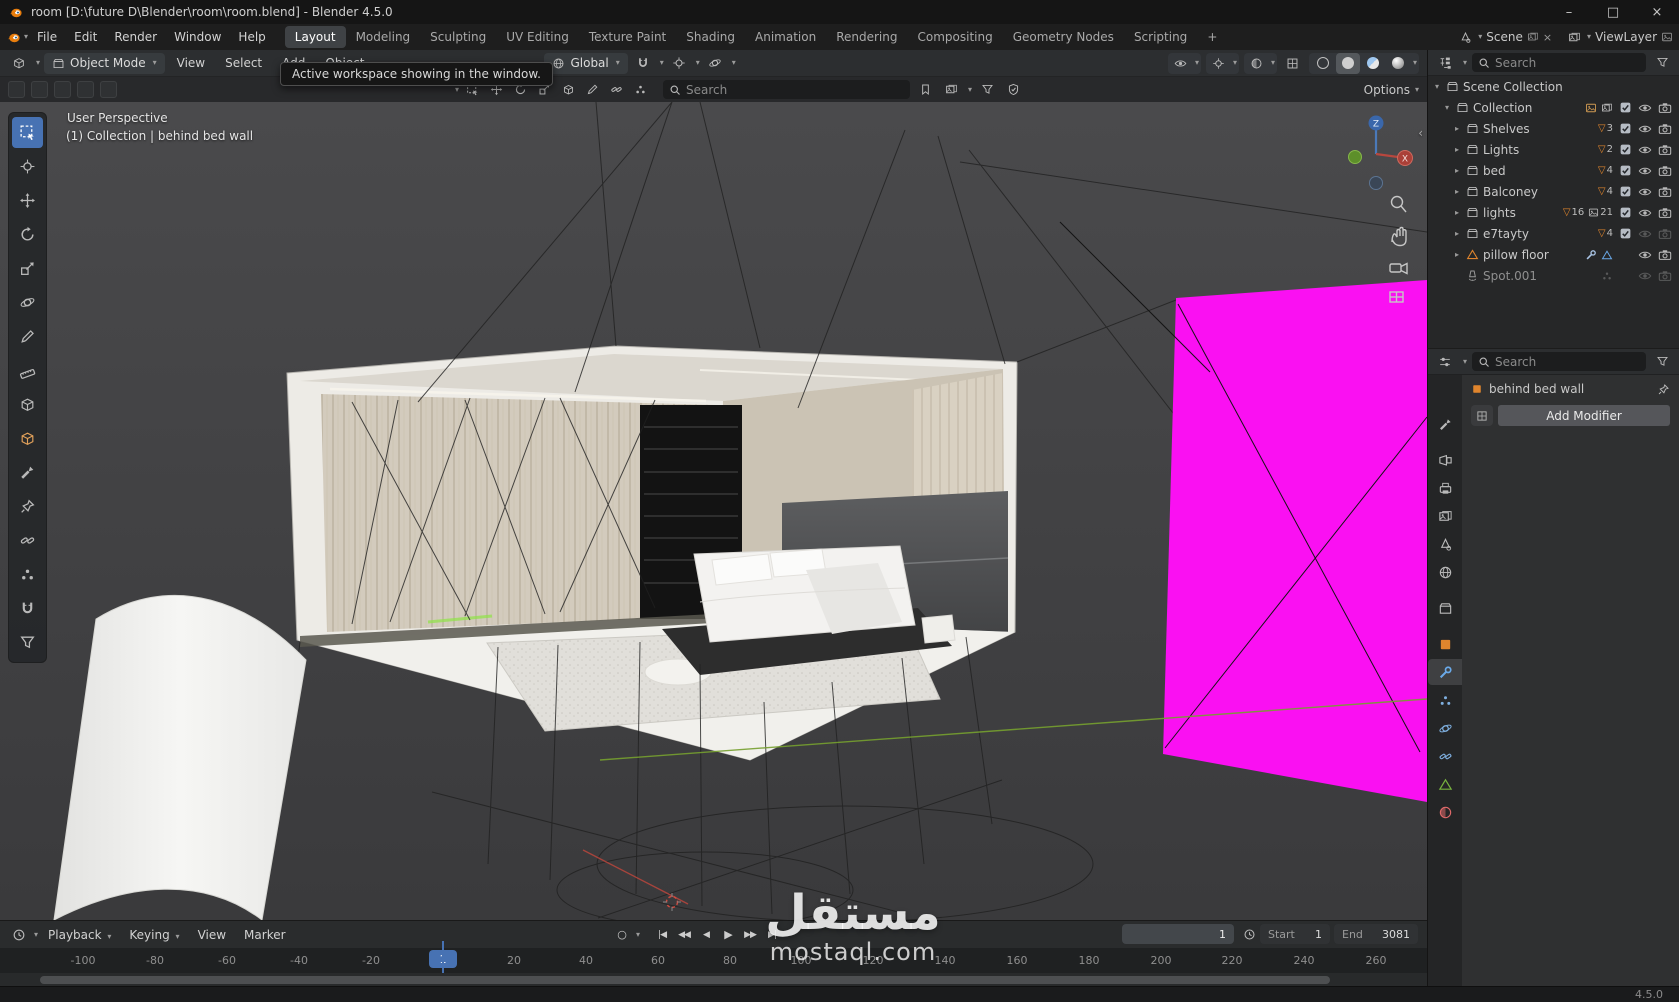  What do you see at coordinates (1445, 784) in the screenshot?
I see `properties-tab-object-data` at bounding box center [1445, 784].